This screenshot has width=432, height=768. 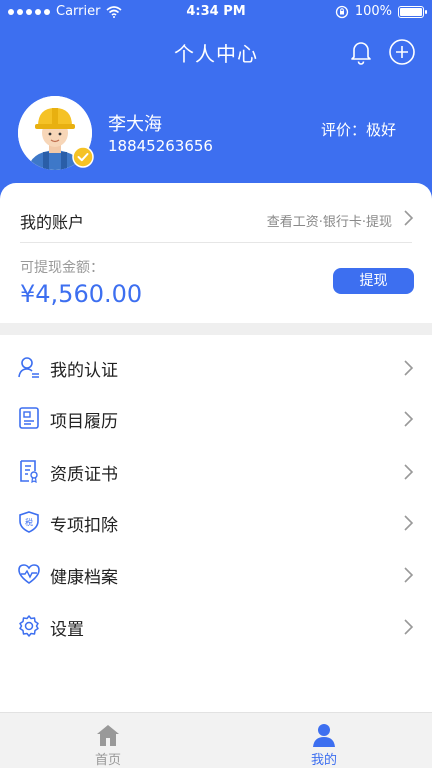 I want to click on svg-text: 税, so click(x=29, y=522).